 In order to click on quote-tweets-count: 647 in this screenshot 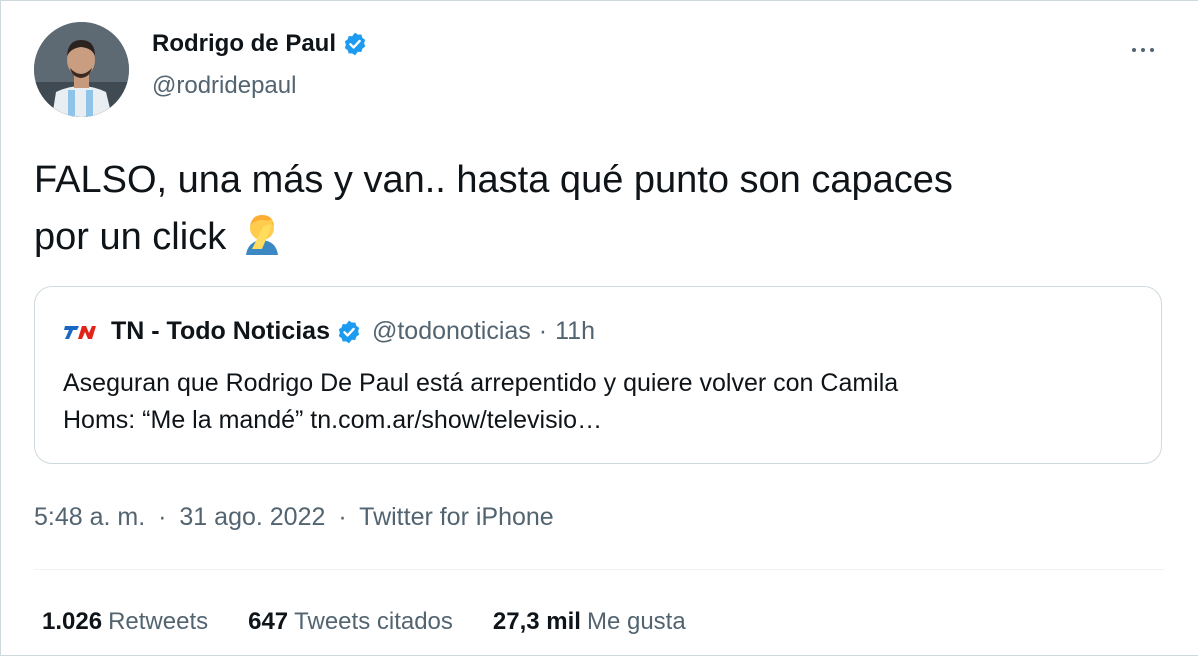, I will do `click(268, 621)`.